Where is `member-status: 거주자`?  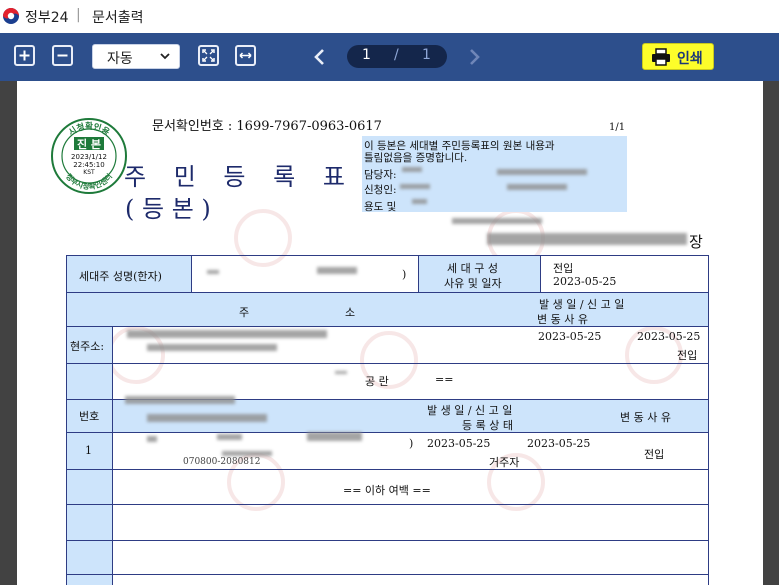 member-status: 거주자 is located at coordinates (504, 462).